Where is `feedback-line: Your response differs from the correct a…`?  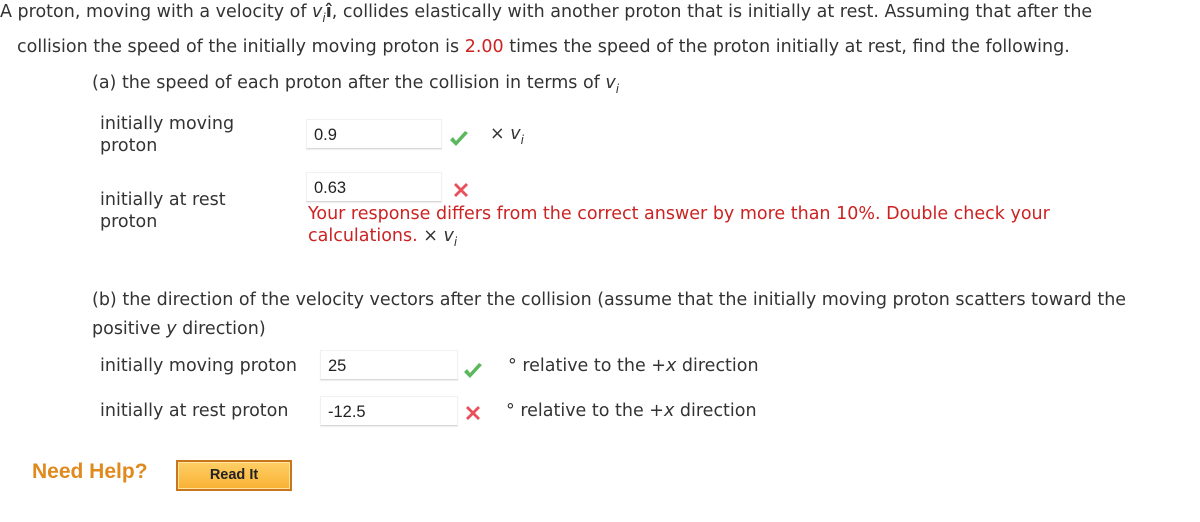 feedback-line: Your response differs from the correct a… is located at coordinates (679, 214).